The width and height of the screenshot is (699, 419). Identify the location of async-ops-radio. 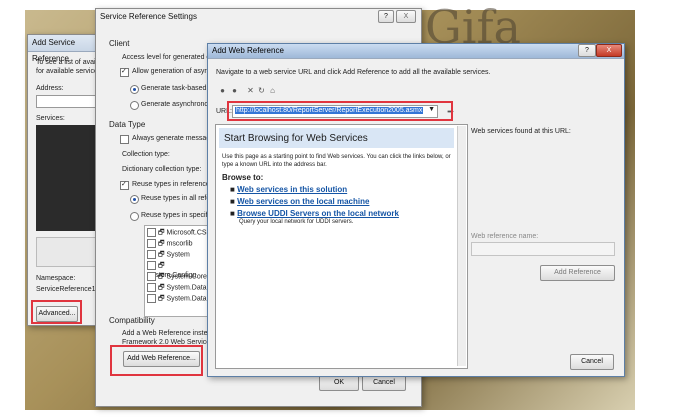
(134, 105).